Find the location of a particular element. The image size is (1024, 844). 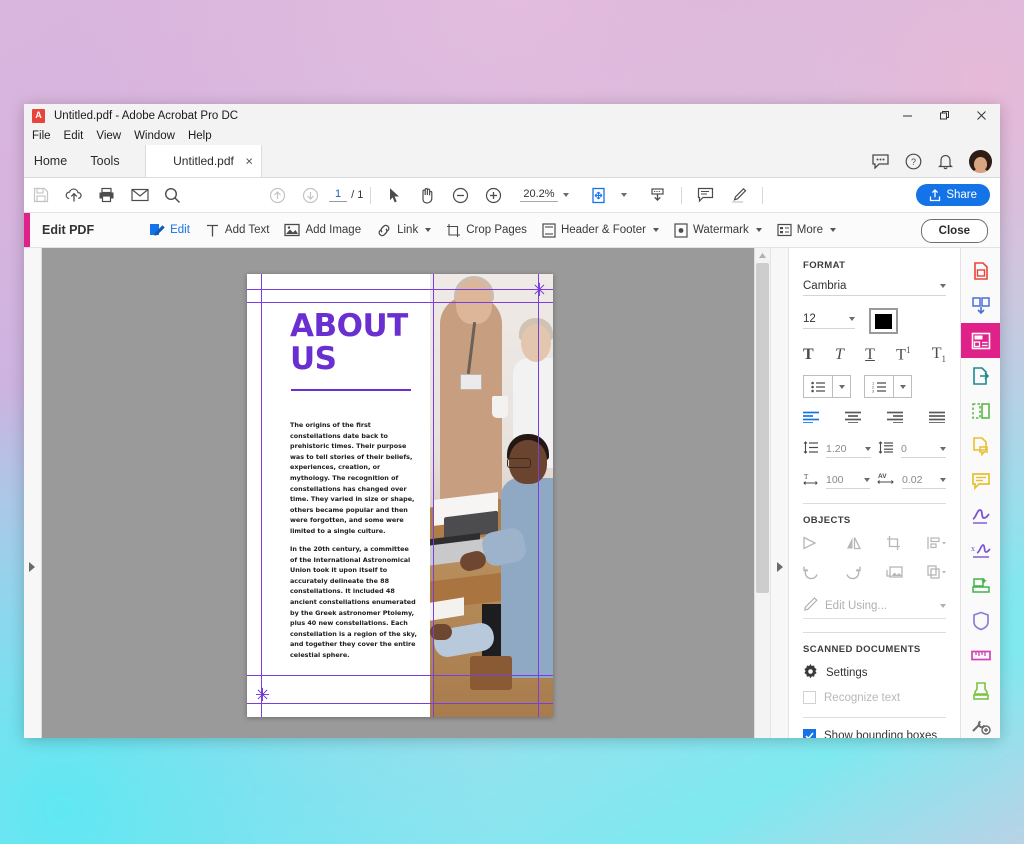

show-bounding-boxes-row: Show bounding boxes is located at coordinates (874, 733).